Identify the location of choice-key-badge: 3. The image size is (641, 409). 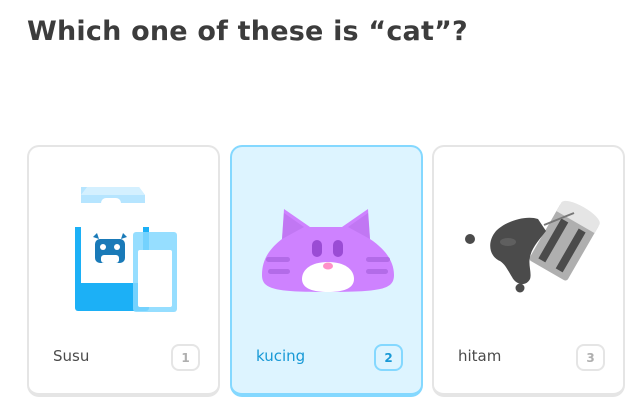
(590, 357).